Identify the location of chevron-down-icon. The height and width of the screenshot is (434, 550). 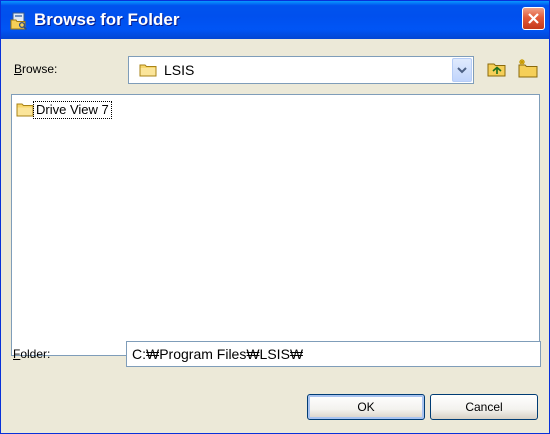
(462, 70).